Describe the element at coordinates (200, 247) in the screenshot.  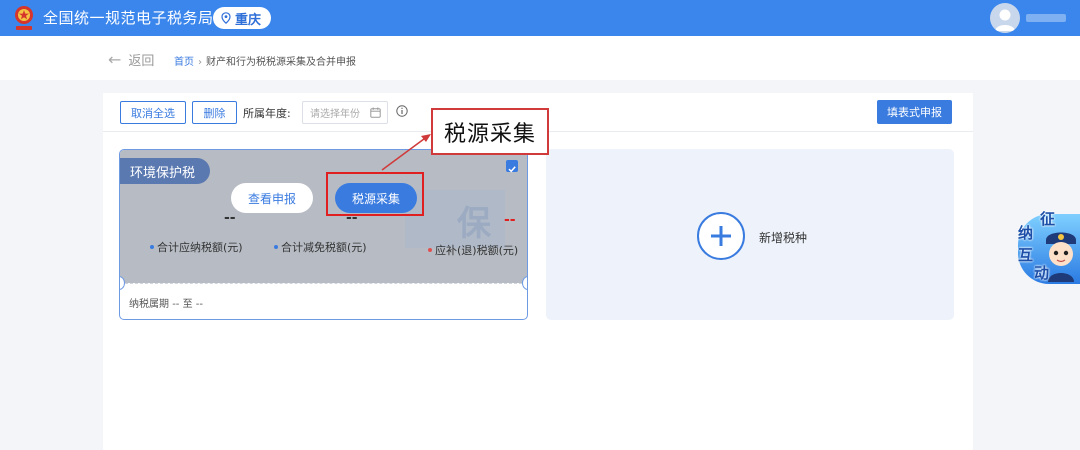
I see `payable-label: 合计应纳税额(元)` at that location.